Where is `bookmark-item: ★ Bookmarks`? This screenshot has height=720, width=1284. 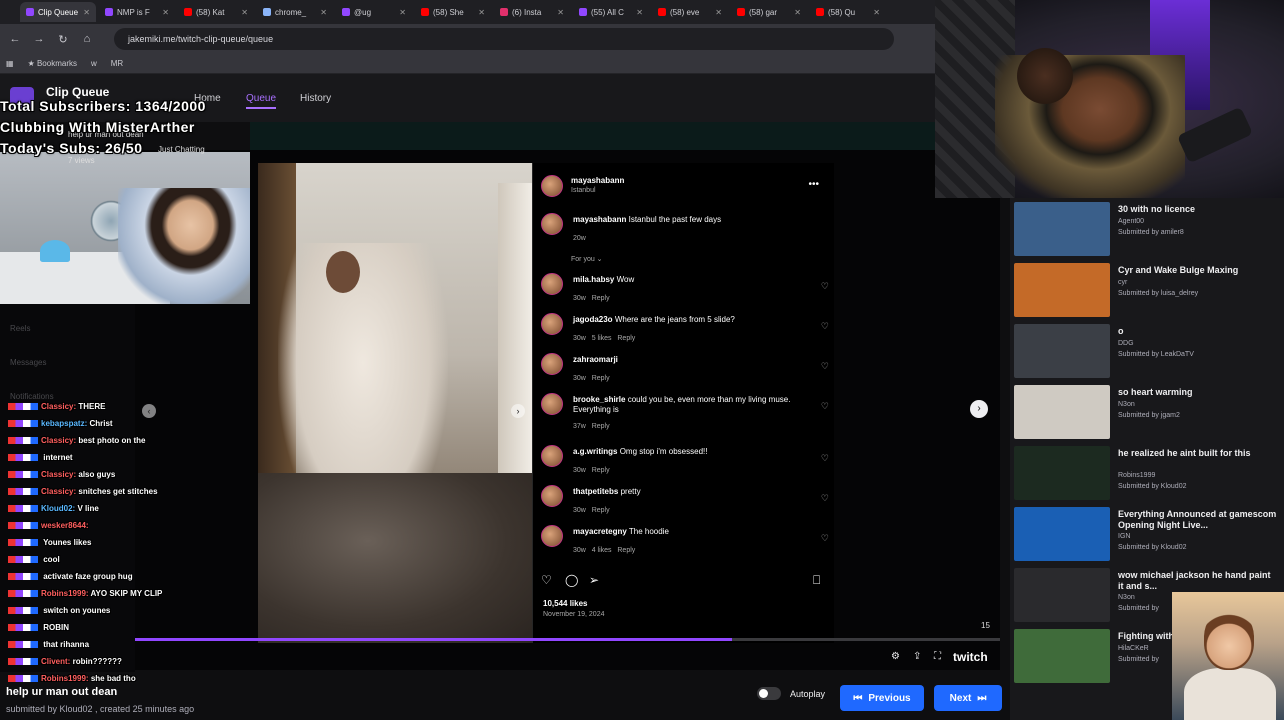
bookmark-item: ★ Bookmarks is located at coordinates (52, 63).